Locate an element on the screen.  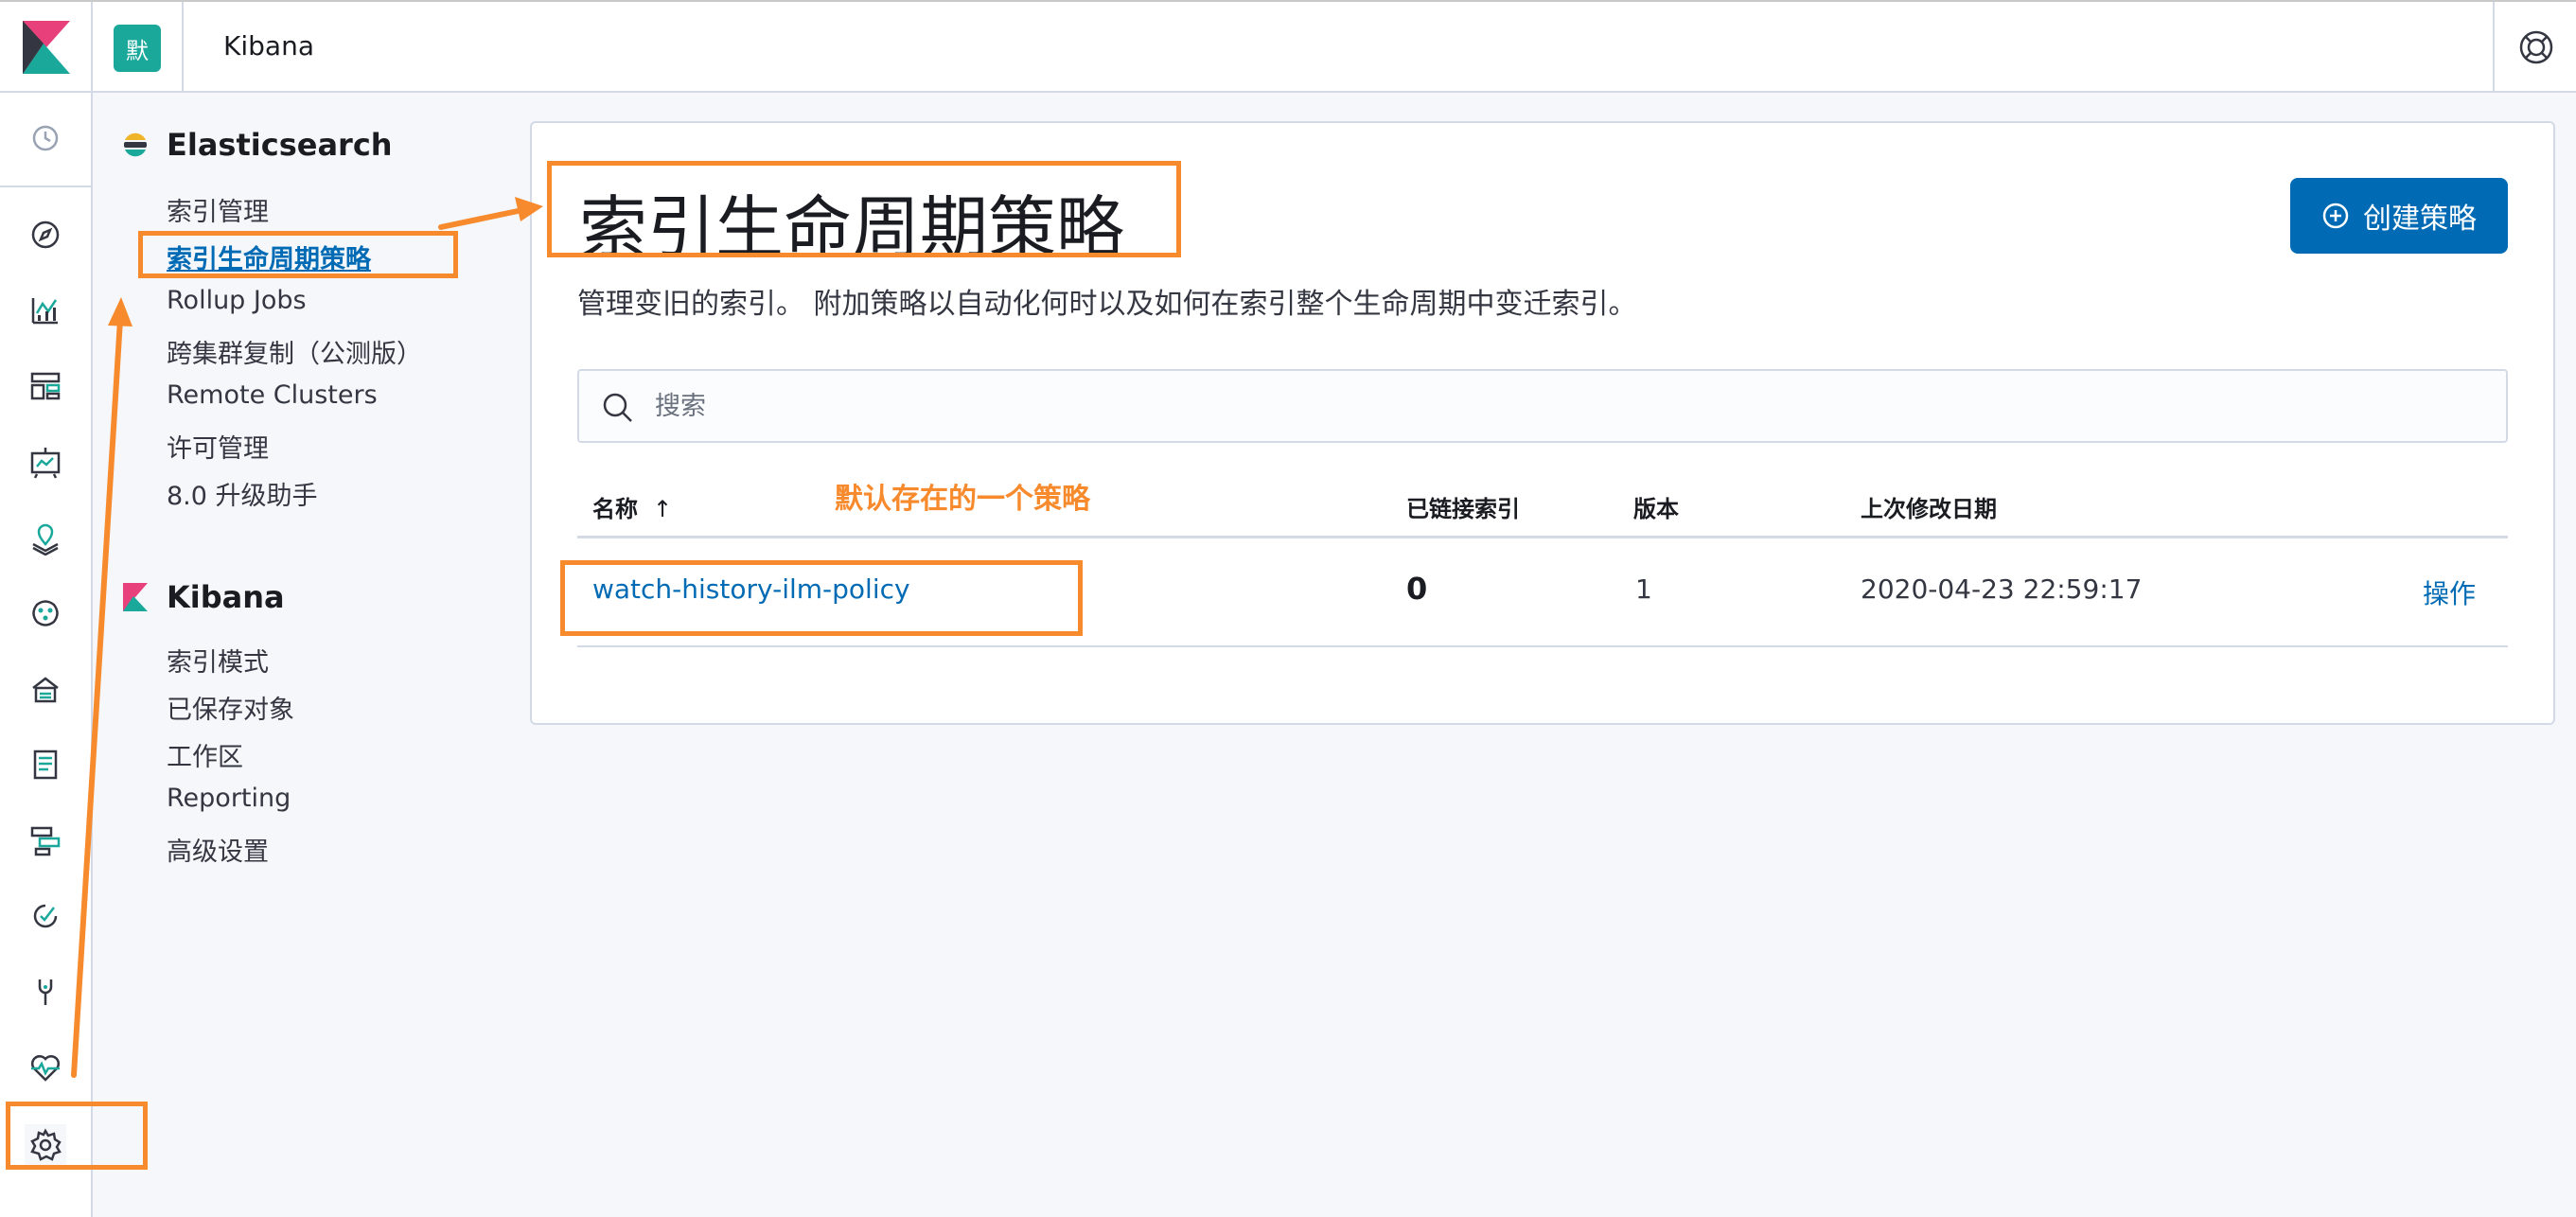
table-header-divider is located at coordinates (1542, 537).